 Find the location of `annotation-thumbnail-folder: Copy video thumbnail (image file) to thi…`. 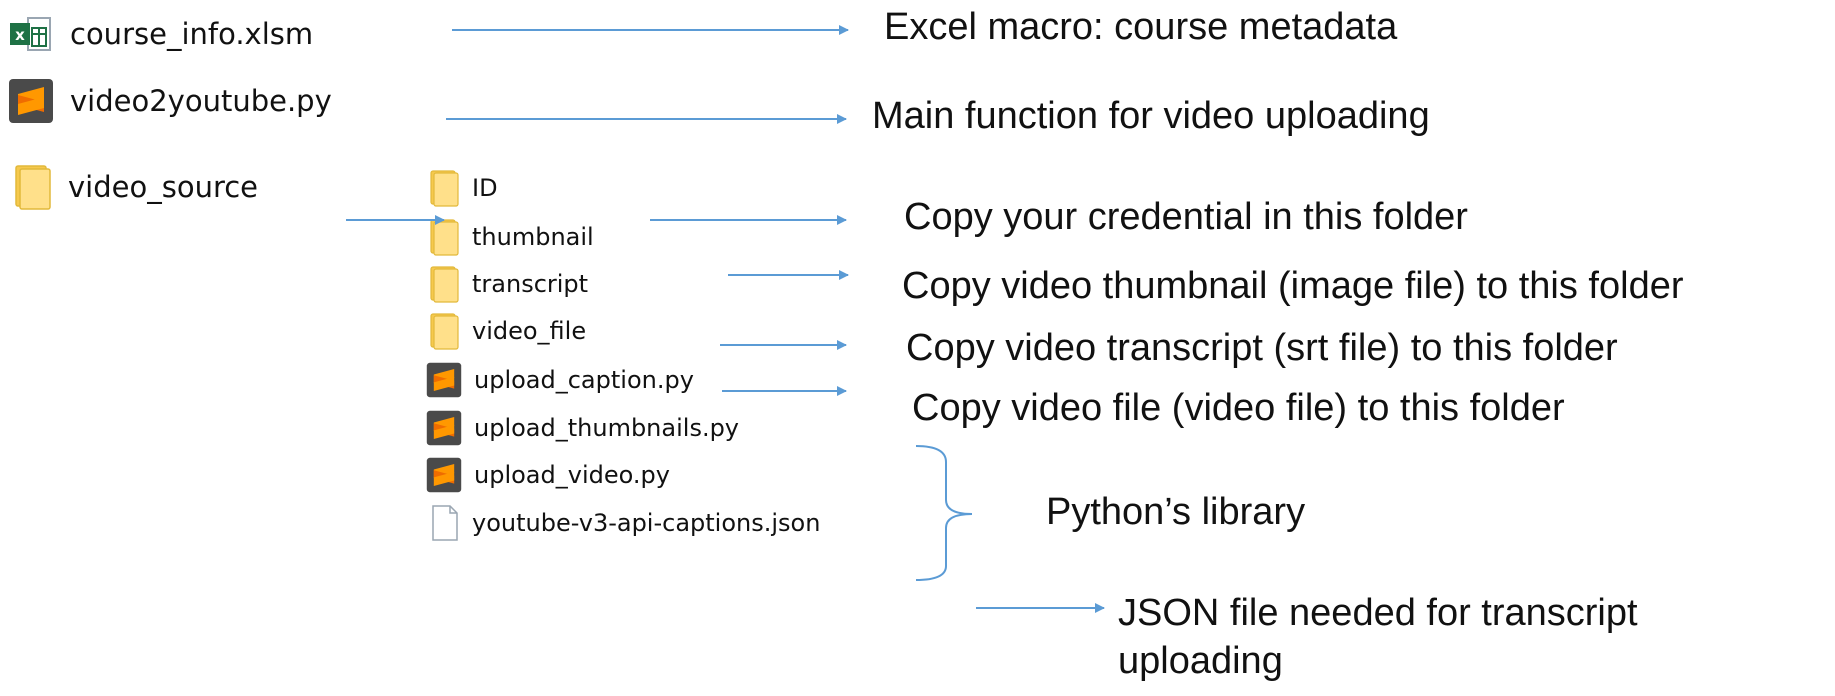

annotation-thumbnail-folder: Copy video thumbnail (image file) to thi… is located at coordinates (1293, 286).